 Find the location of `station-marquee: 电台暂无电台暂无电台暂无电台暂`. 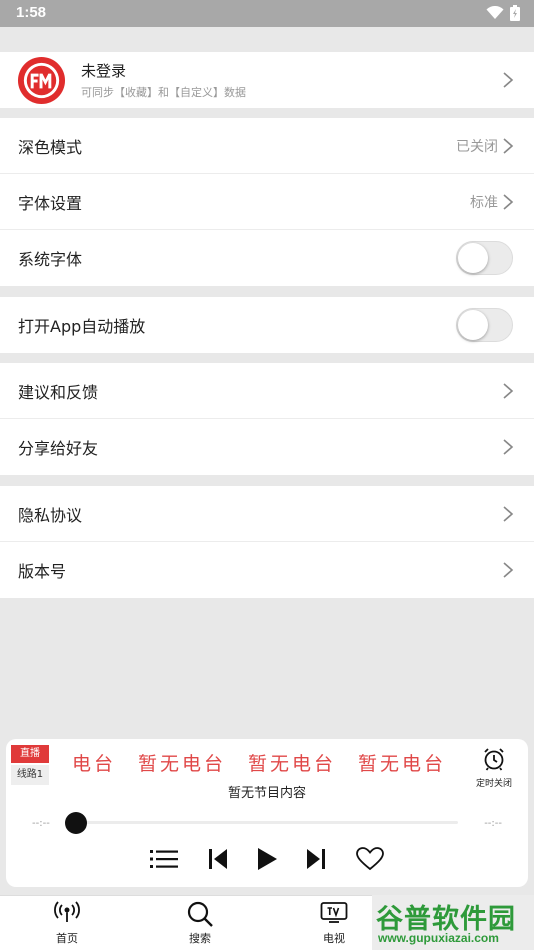

station-marquee: 电台暂无电台暂无电台暂无电台暂 is located at coordinates (268, 764).